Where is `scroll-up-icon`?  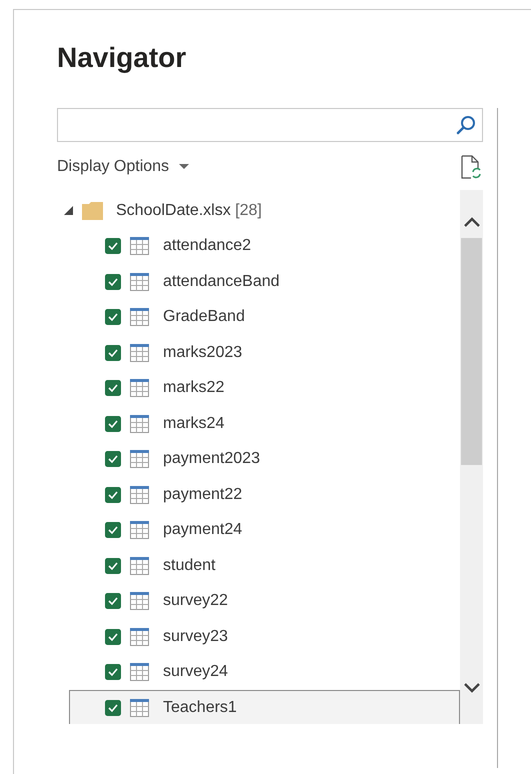 scroll-up-icon is located at coordinates (472, 222).